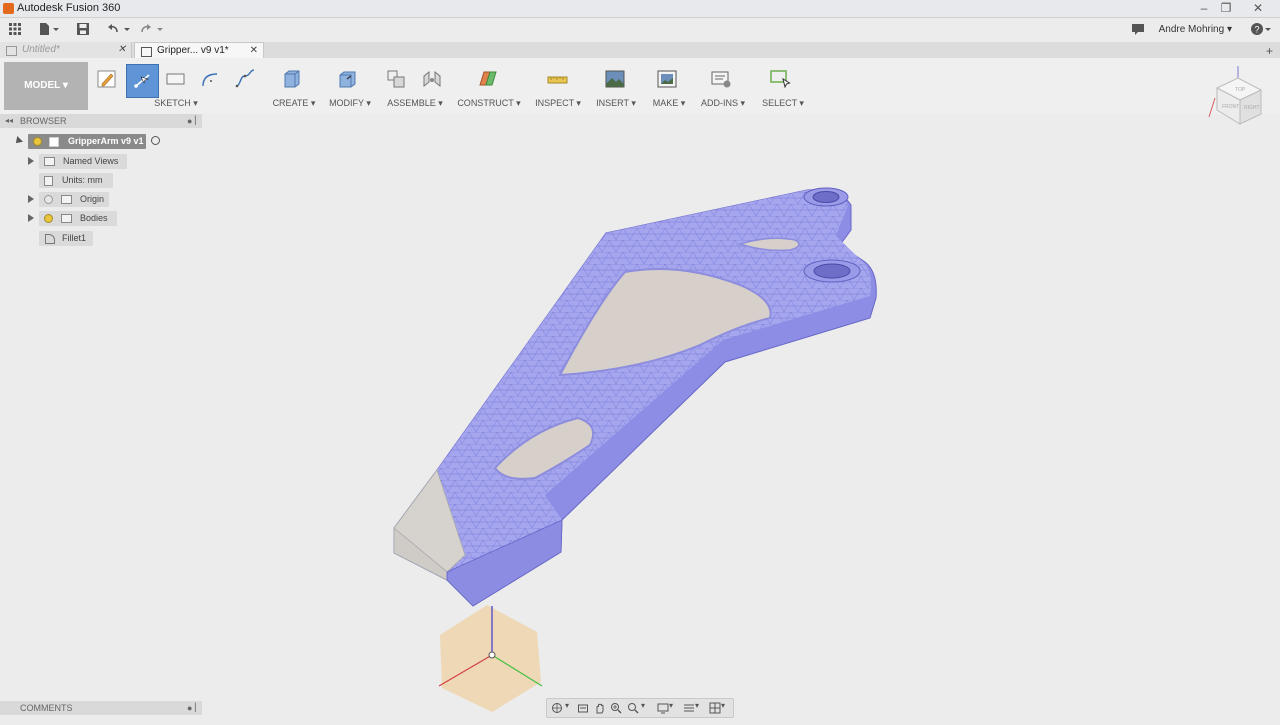  Describe the element at coordinates (9, 121) in the screenshot. I see `collapse-panel-icon: ◂◂` at that location.